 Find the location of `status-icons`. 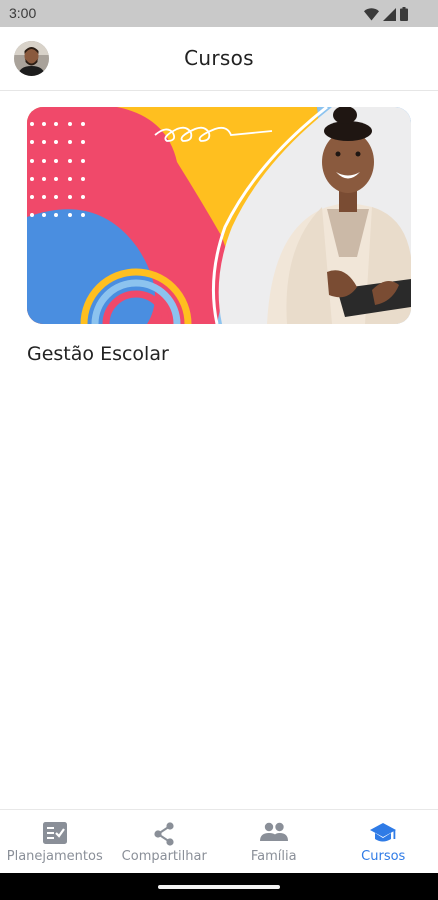

status-icons is located at coordinates (386, 14).